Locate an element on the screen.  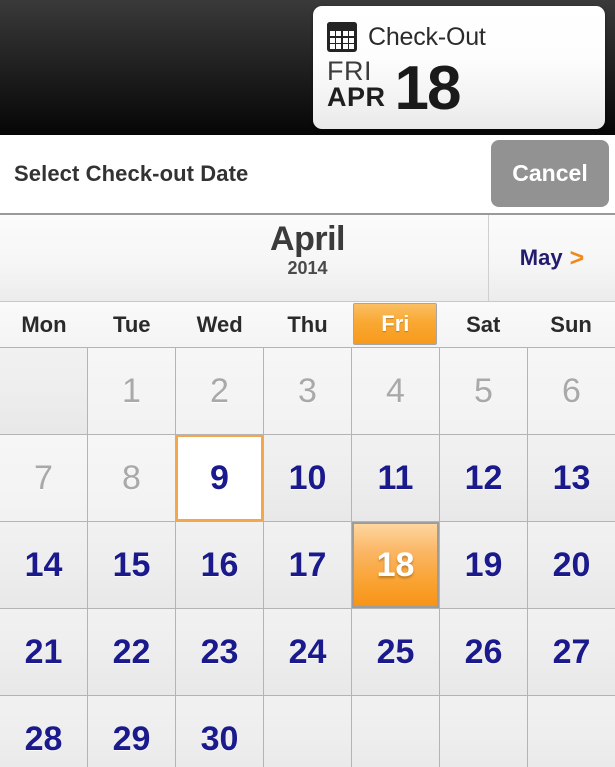
day-cell-19: 19 is located at coordinates (483, 565).